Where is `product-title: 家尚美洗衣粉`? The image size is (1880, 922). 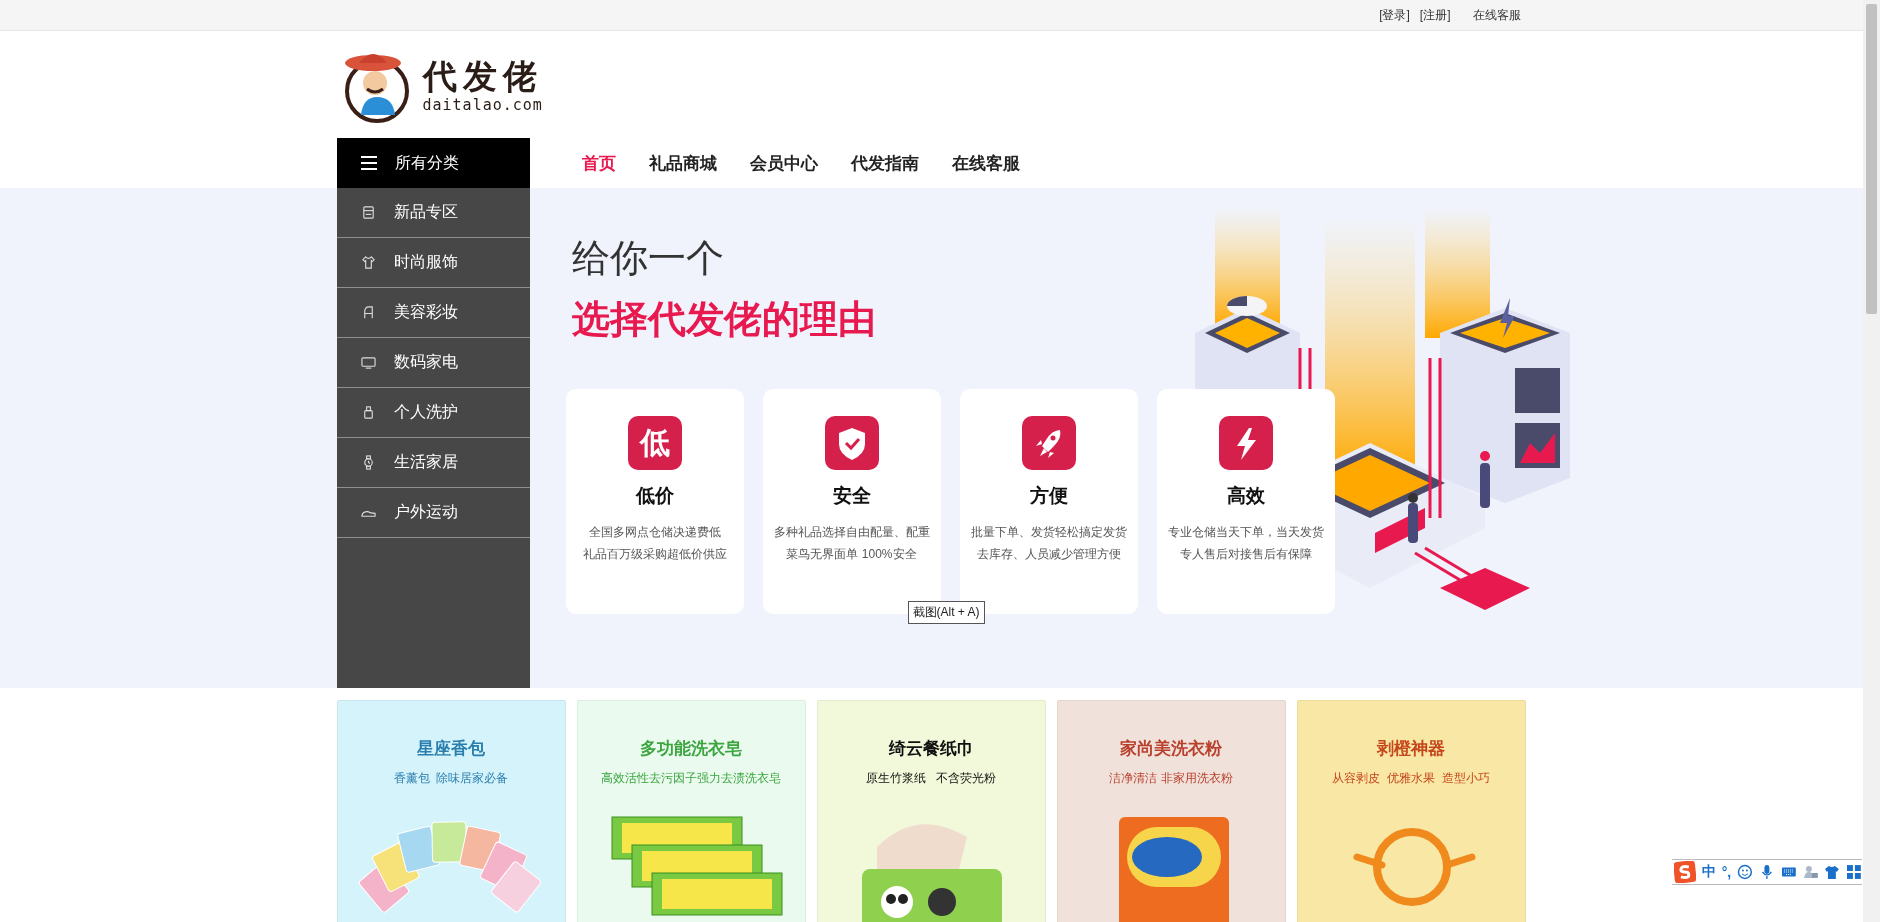 product-title: 家尚美洗衣粉 is located at coordinates (1171, 749).